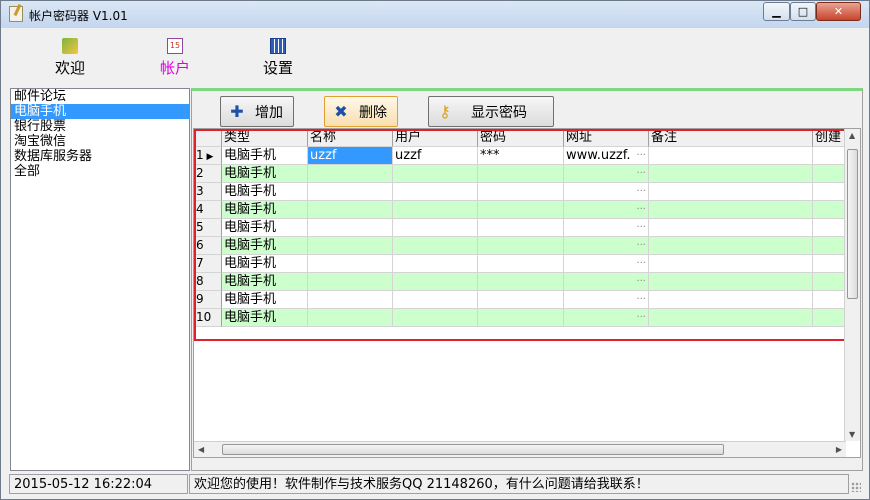 This screenshot has width=870, height=500. What do you see at coordinates (265, 138) in the screenshot?
I see `column-header-type: 类型` at bounding box center [265, 138].